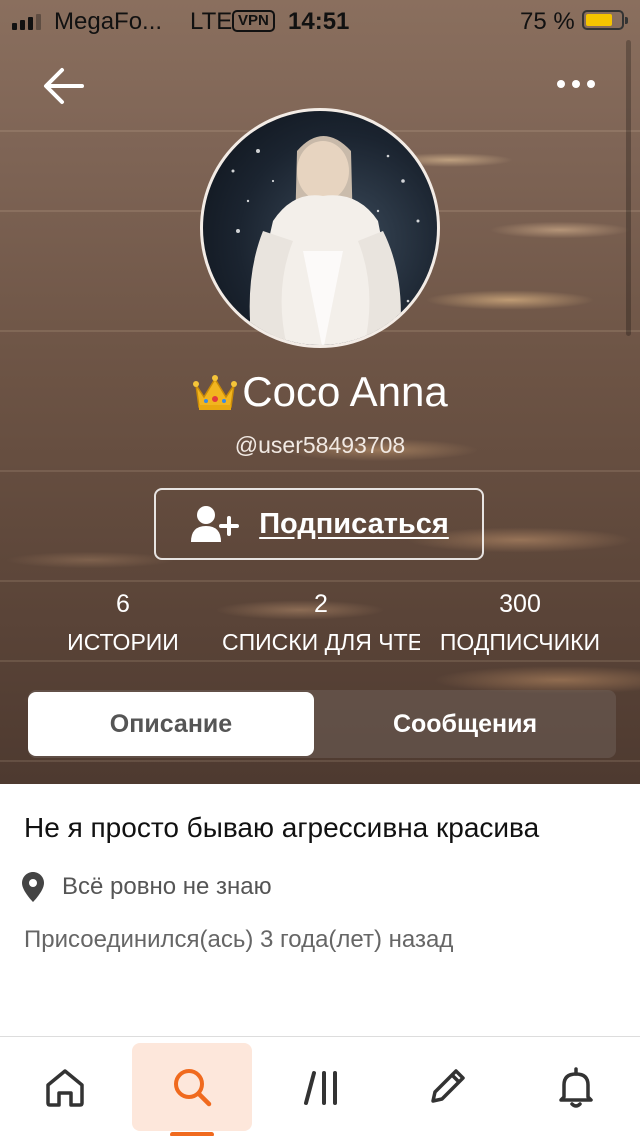  Describe the element at coordinates (320, 445) in the screenshot. I see `profile-handle: @user58493708` at that location.